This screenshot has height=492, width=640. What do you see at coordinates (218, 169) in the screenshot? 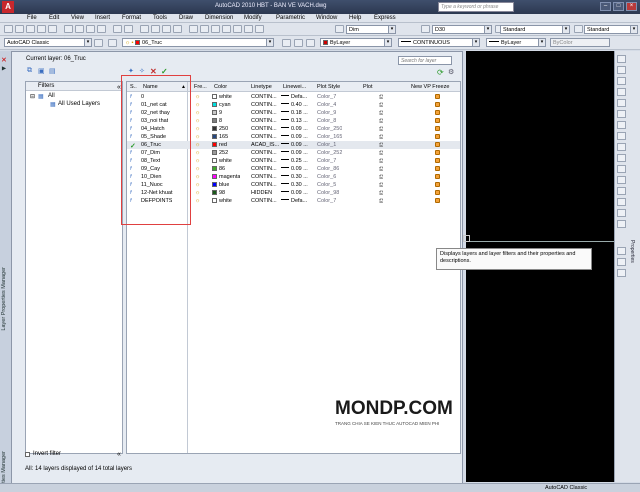
I see `layer-color: 86` at bounding box center [218, 169].